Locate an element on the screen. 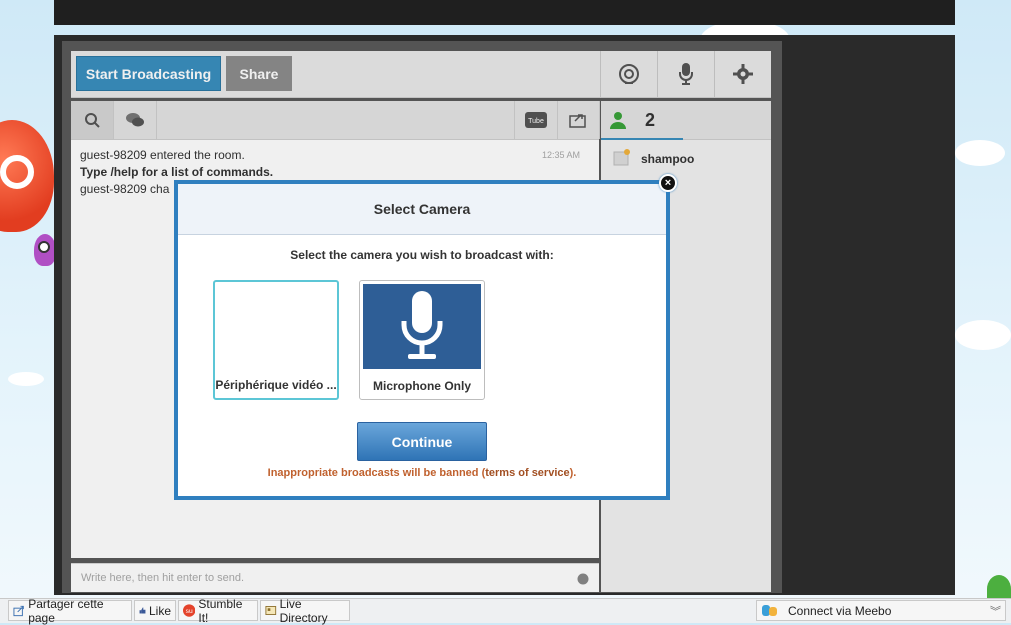 The width and height of the screenshot is (1011, 625). stumbleupon-icon: su is located at coordinates (189, 610).